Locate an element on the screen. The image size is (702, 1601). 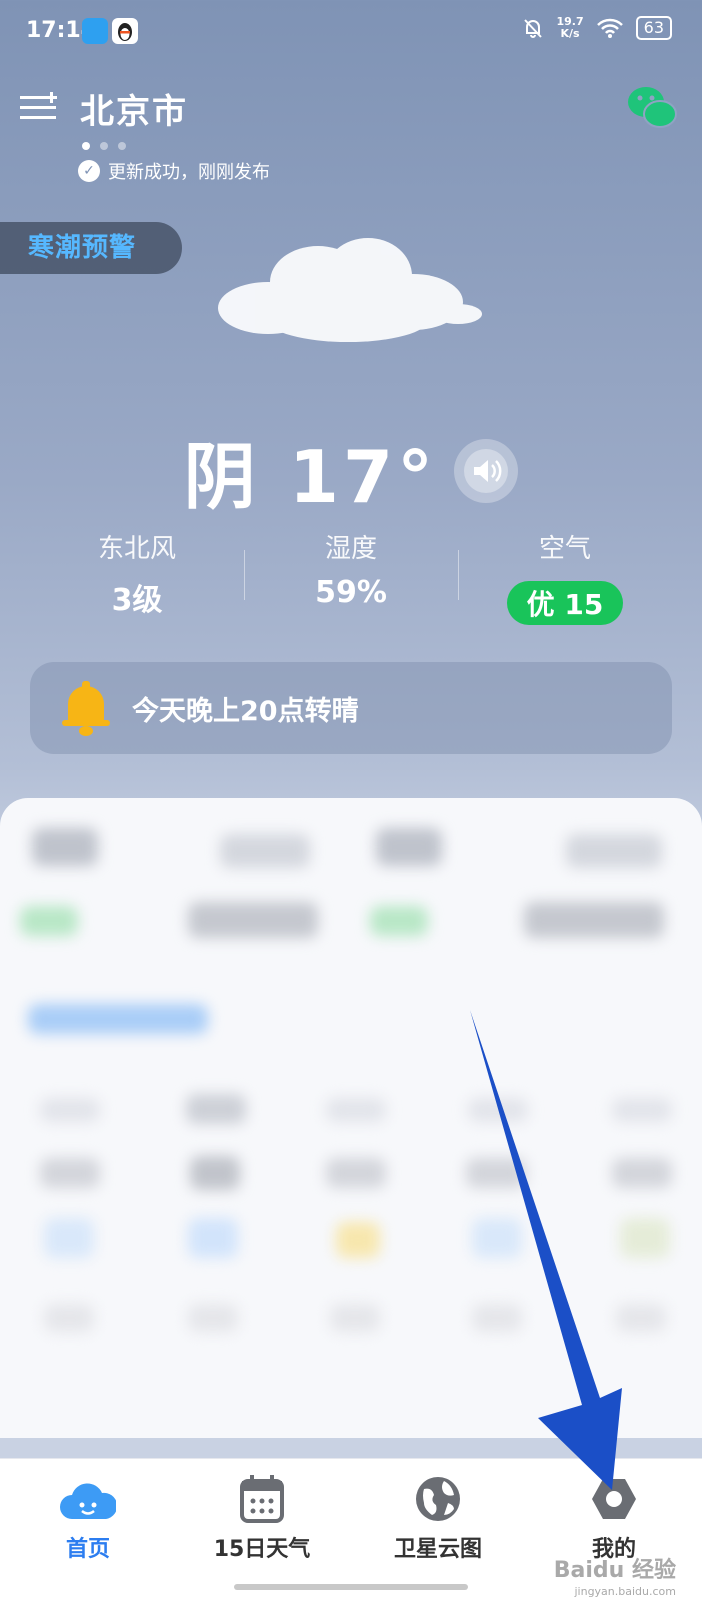
nav-tab-home: 首页 is located at coordinates (88, 1518).